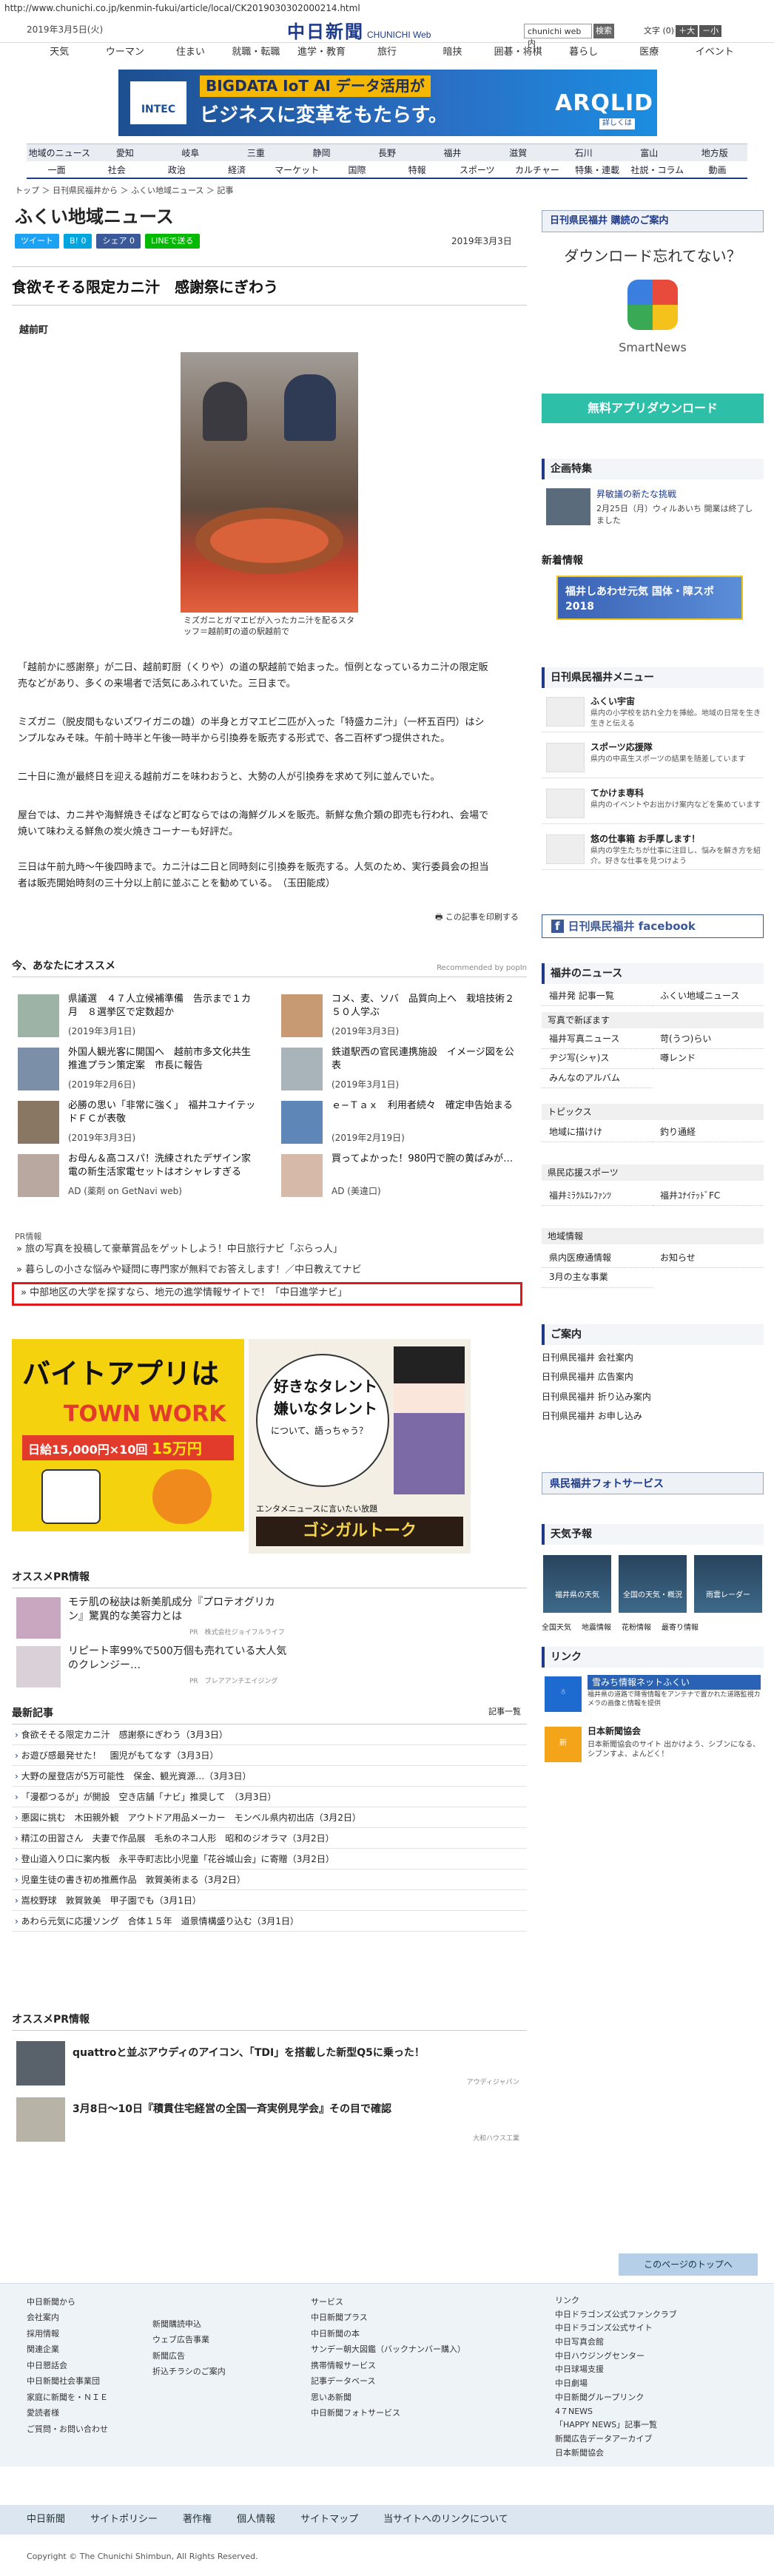 Image resolution: width=774 pixels, height=2576 pixels. What do you see at coordinates (708, 1059) in the screenshot?
I see `sidebar-link: 噂レンド` at bounding box center [708, 1059].